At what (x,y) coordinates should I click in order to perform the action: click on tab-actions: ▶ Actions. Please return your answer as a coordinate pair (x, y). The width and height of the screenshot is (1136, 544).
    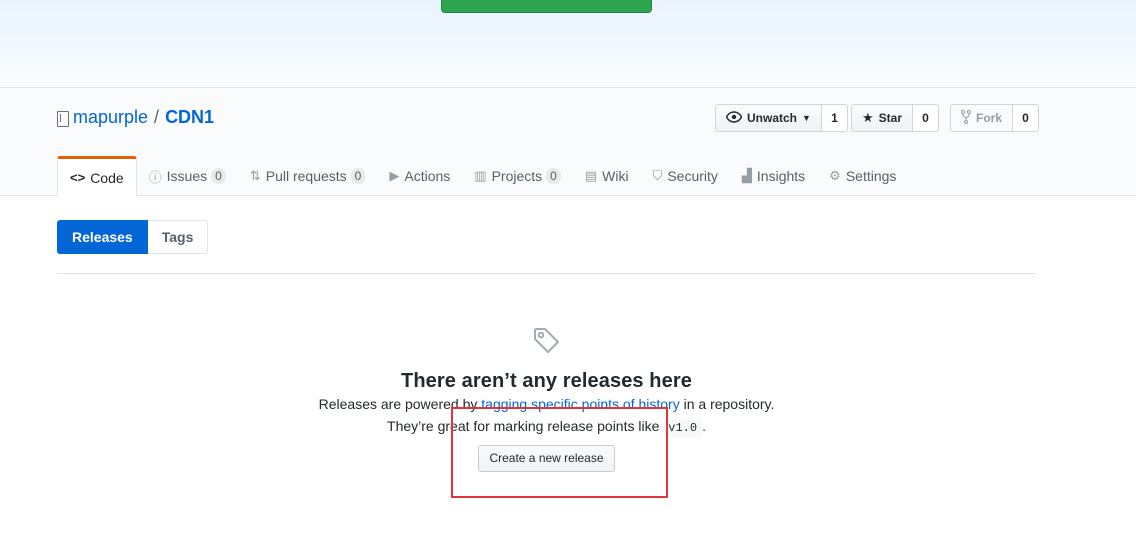
    Looking at the image, I should click on (419, 176).